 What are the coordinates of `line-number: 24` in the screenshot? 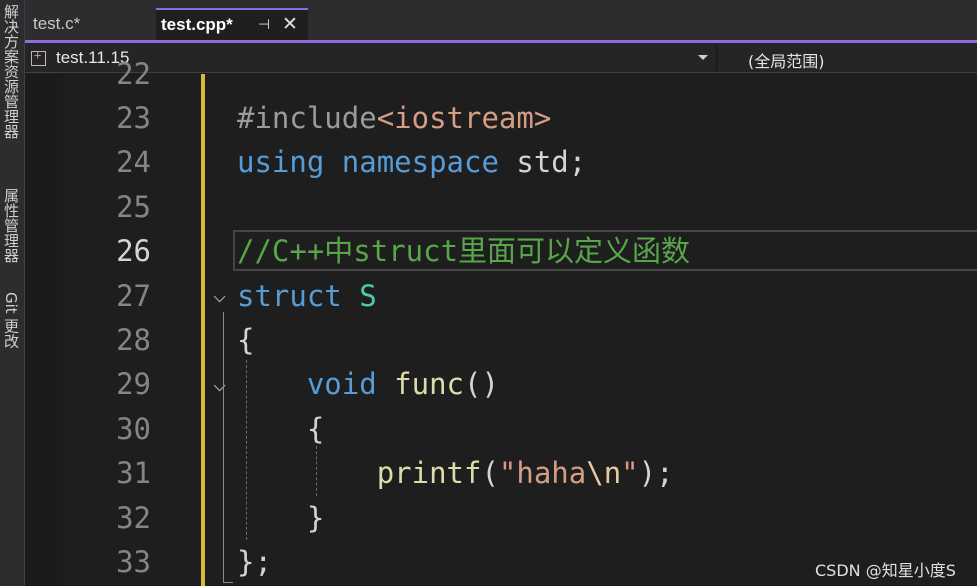 It's located at (133, 162).